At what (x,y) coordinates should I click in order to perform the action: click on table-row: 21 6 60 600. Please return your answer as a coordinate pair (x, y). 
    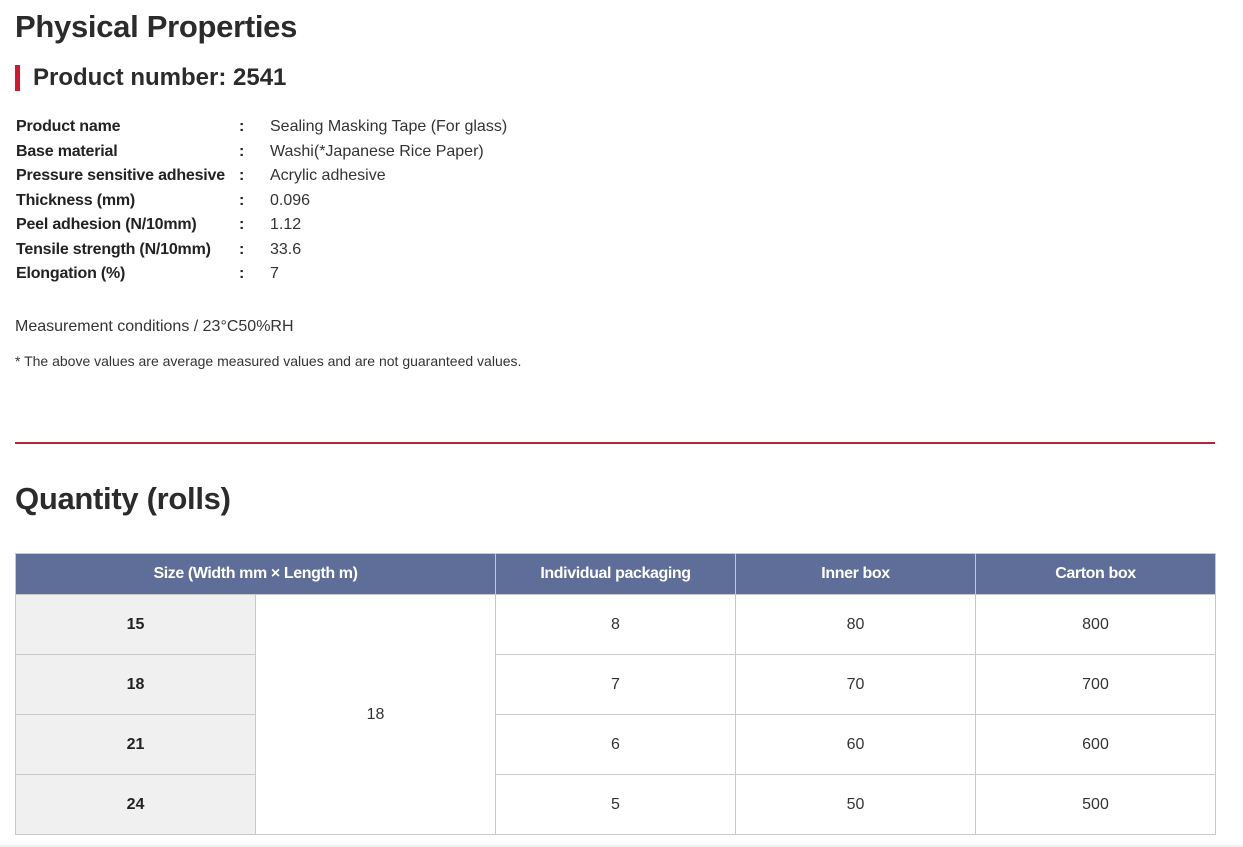
    Looking at the image, I should click on (615, 744).